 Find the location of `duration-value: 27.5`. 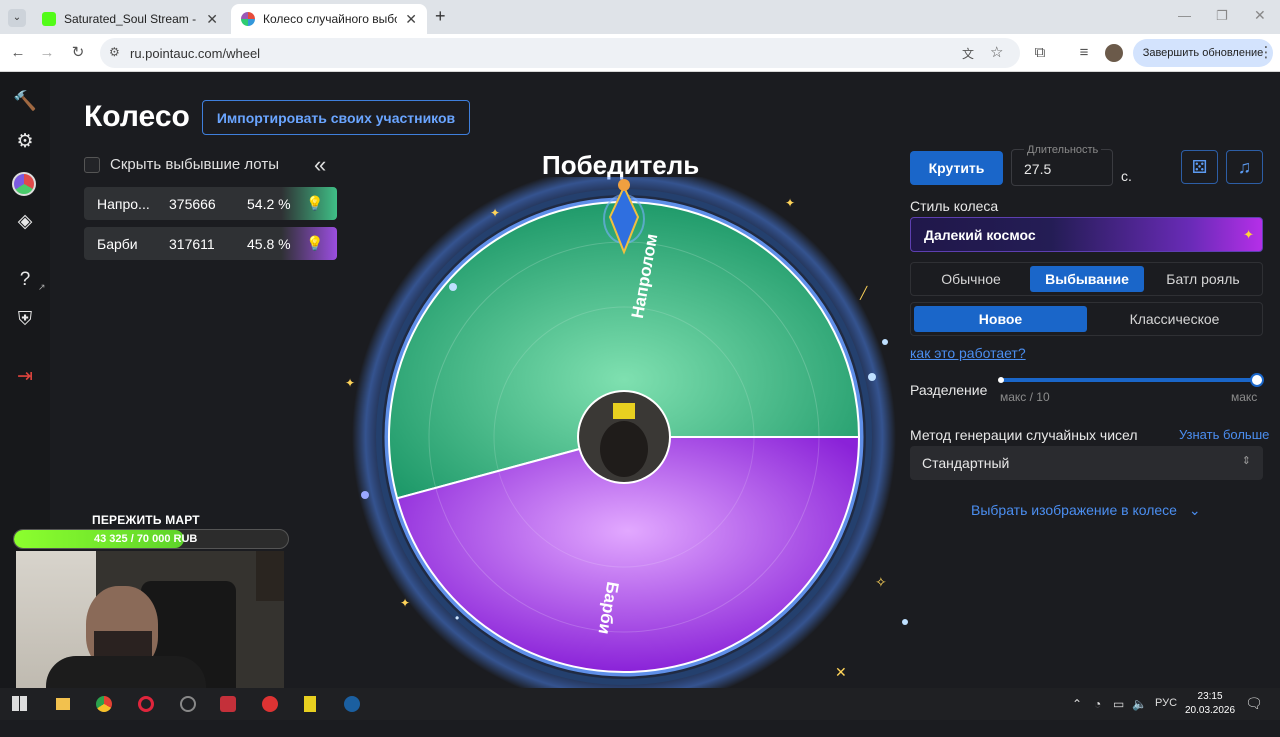

duration-value: 27.5 is located at coordinates (1038, 169).